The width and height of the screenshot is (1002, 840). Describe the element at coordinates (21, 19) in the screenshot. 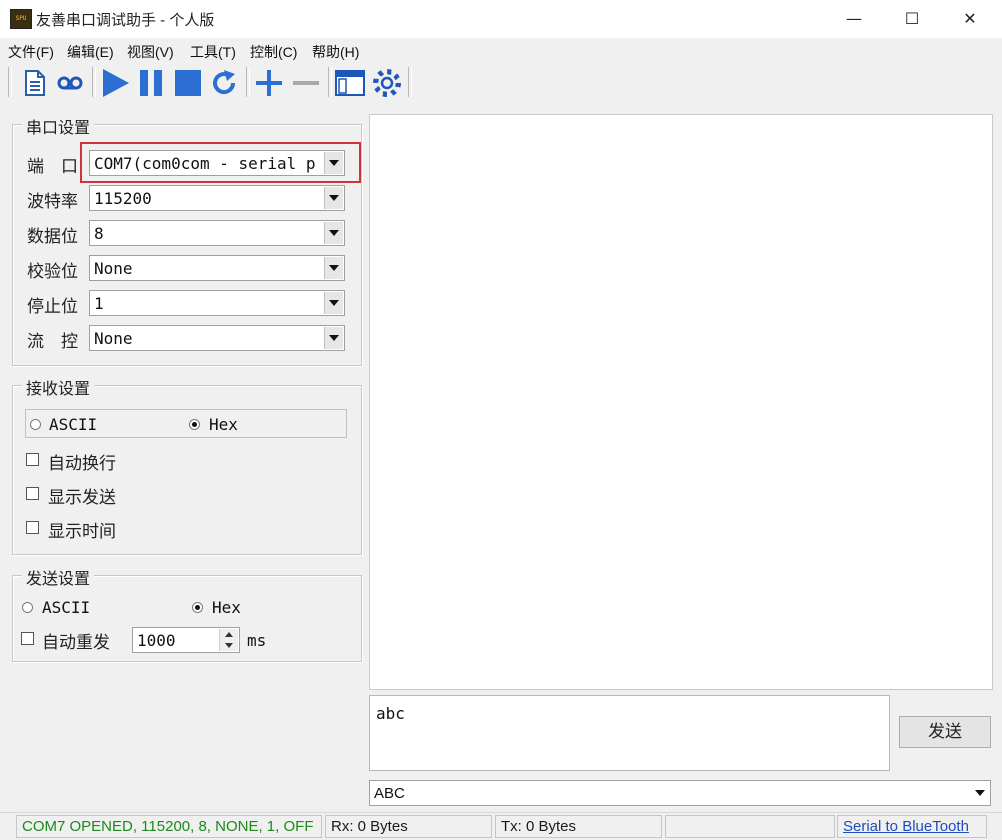

I see `app-icon: SPU` at that location.